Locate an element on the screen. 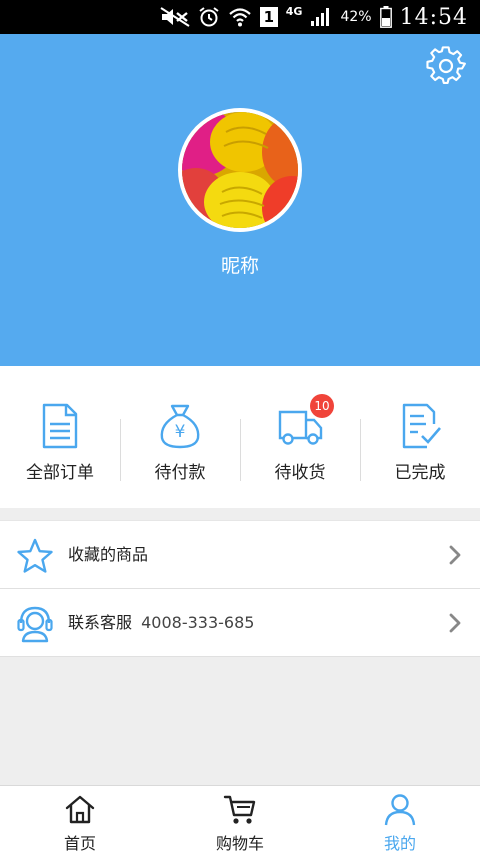 The image size is (480, 854). tab-mine-label: 我的 is located at coordinates (399, 843).